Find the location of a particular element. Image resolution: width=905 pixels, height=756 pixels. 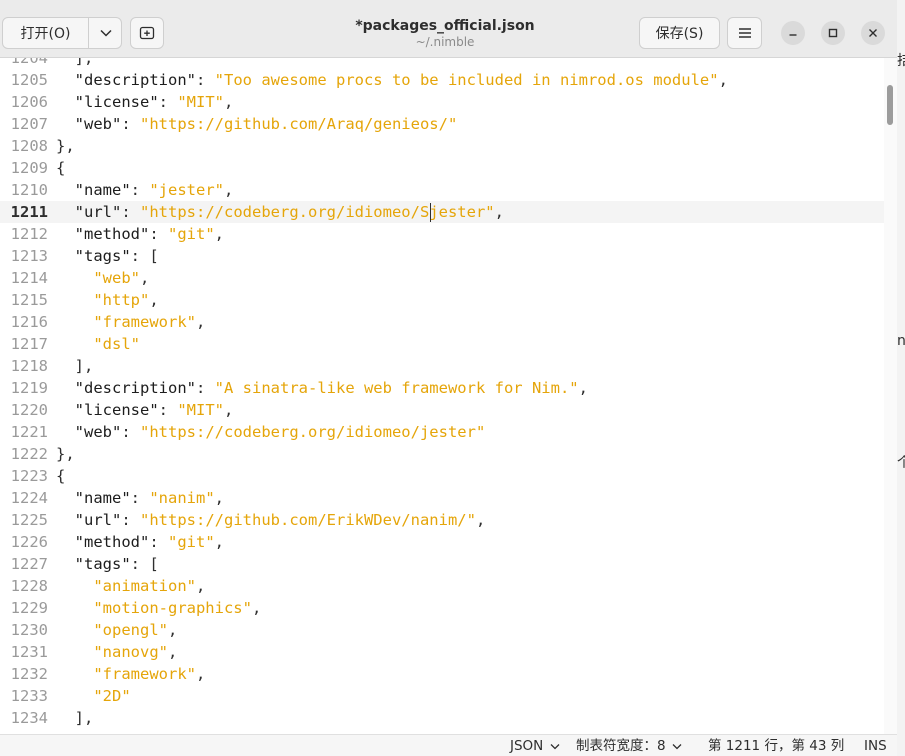

code-line: 1231 "nanovg", is located at coordinates (442, 652).